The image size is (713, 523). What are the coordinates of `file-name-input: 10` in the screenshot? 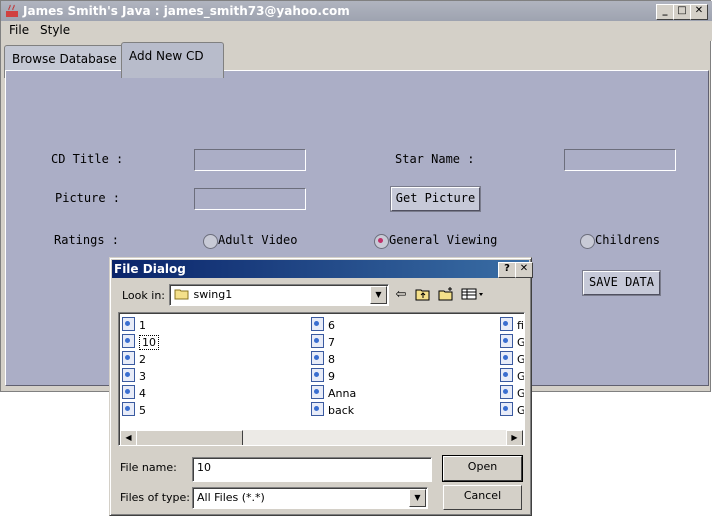 It's located at (312, 469).